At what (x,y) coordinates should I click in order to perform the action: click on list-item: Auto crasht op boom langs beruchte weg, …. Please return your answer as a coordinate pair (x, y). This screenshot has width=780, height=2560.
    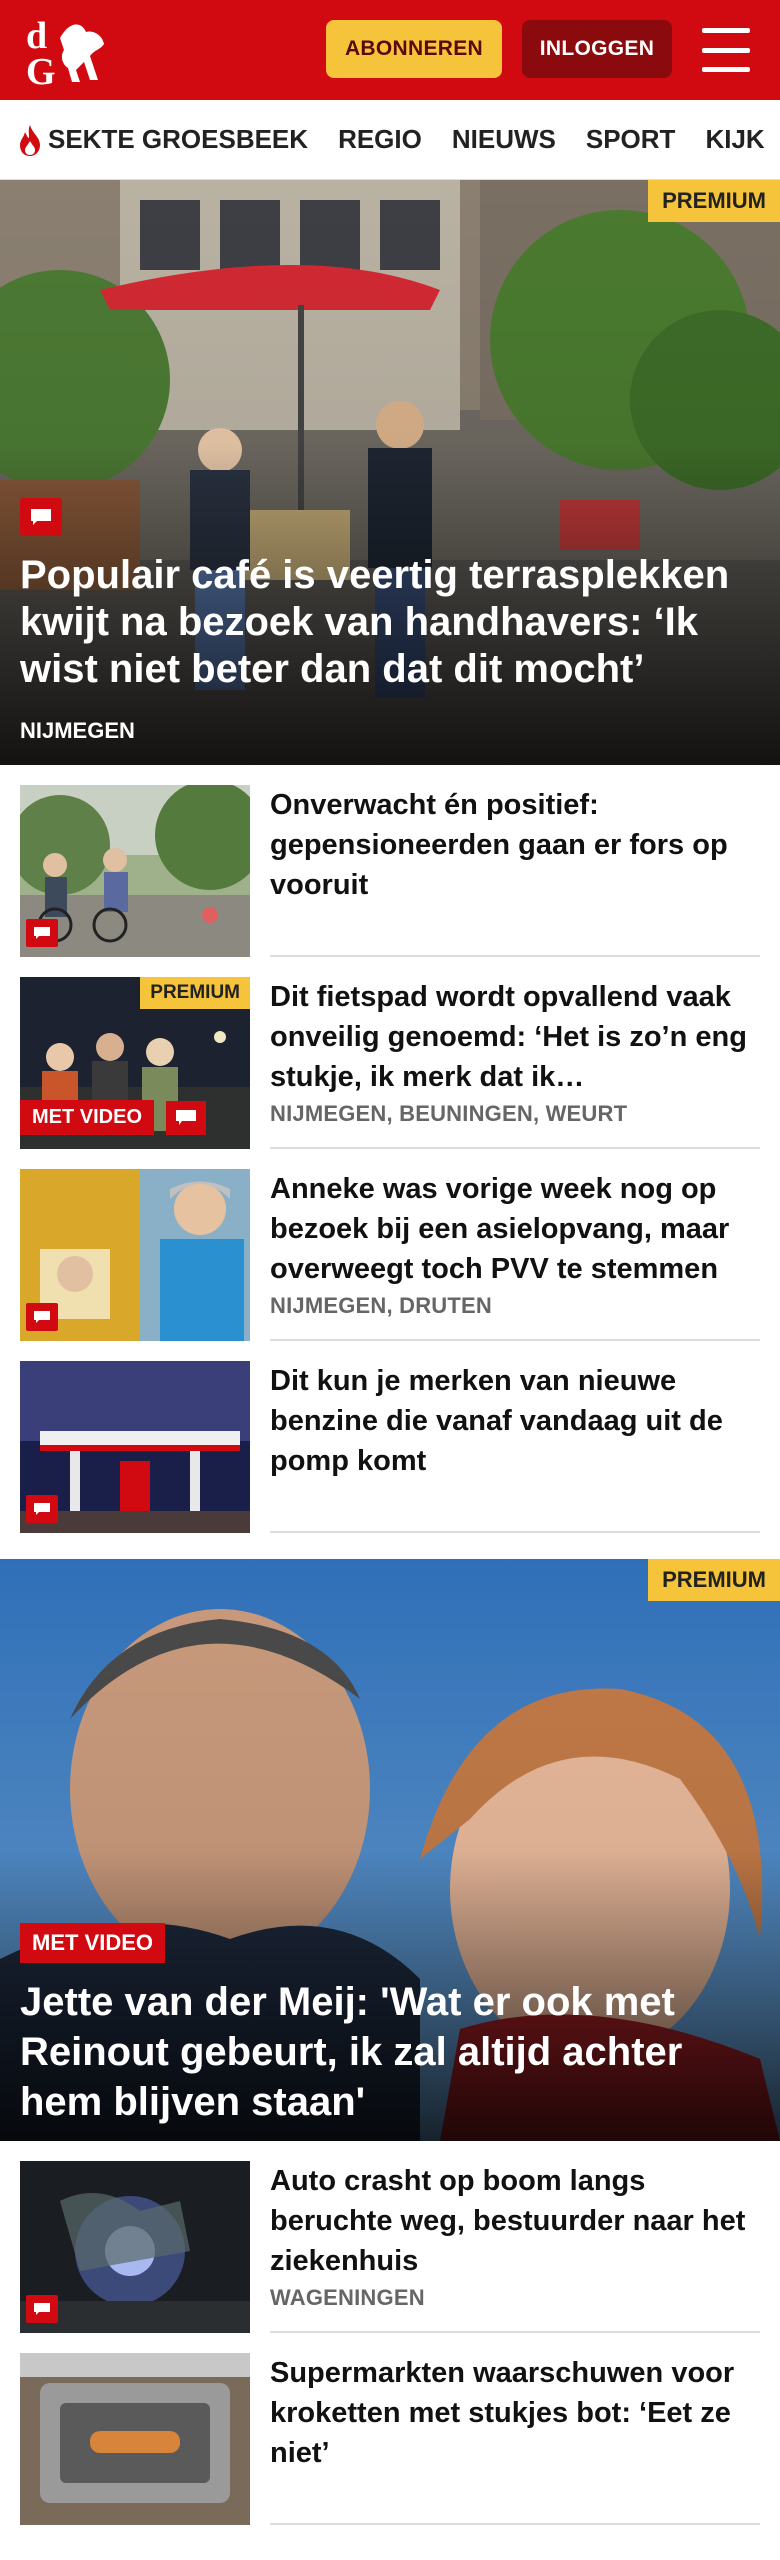
    Looking at the image, I should click on (390, 2237).